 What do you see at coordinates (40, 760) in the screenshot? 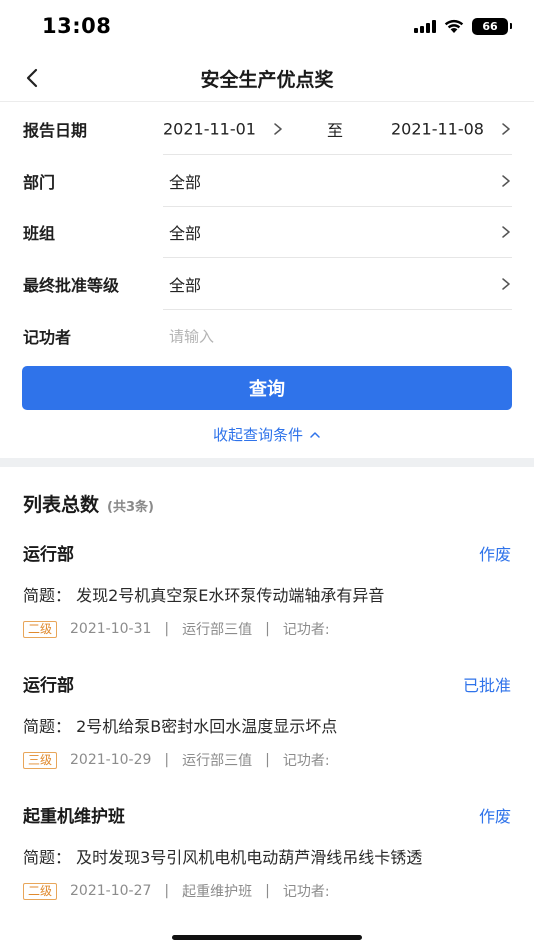
I see `level-badge: 三级` at bounding box center [40, 760].